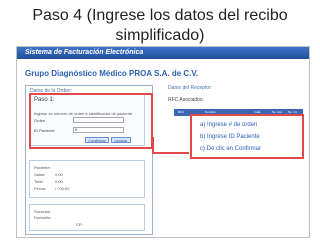 The width and height of the screenshot is (320, 240). I want to click on rfc-associated-label: RFC Asociados:, so click(186, 100).